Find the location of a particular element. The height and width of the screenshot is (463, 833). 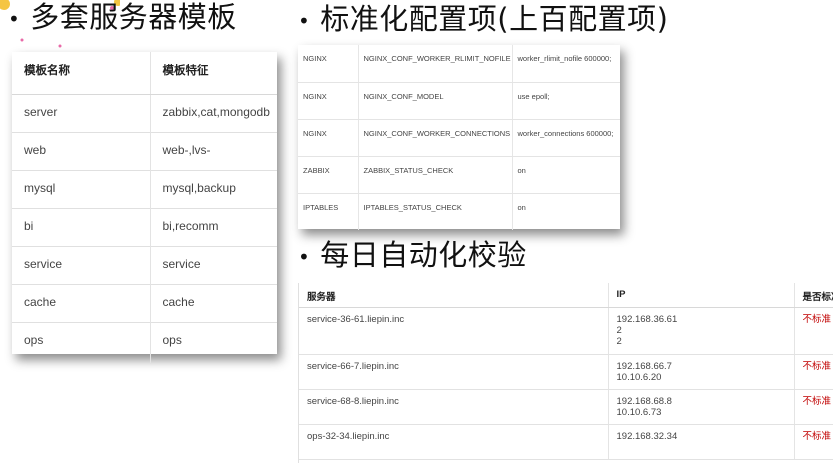

table-row: mysql mysql,backup is located at coordinates (144, 189).